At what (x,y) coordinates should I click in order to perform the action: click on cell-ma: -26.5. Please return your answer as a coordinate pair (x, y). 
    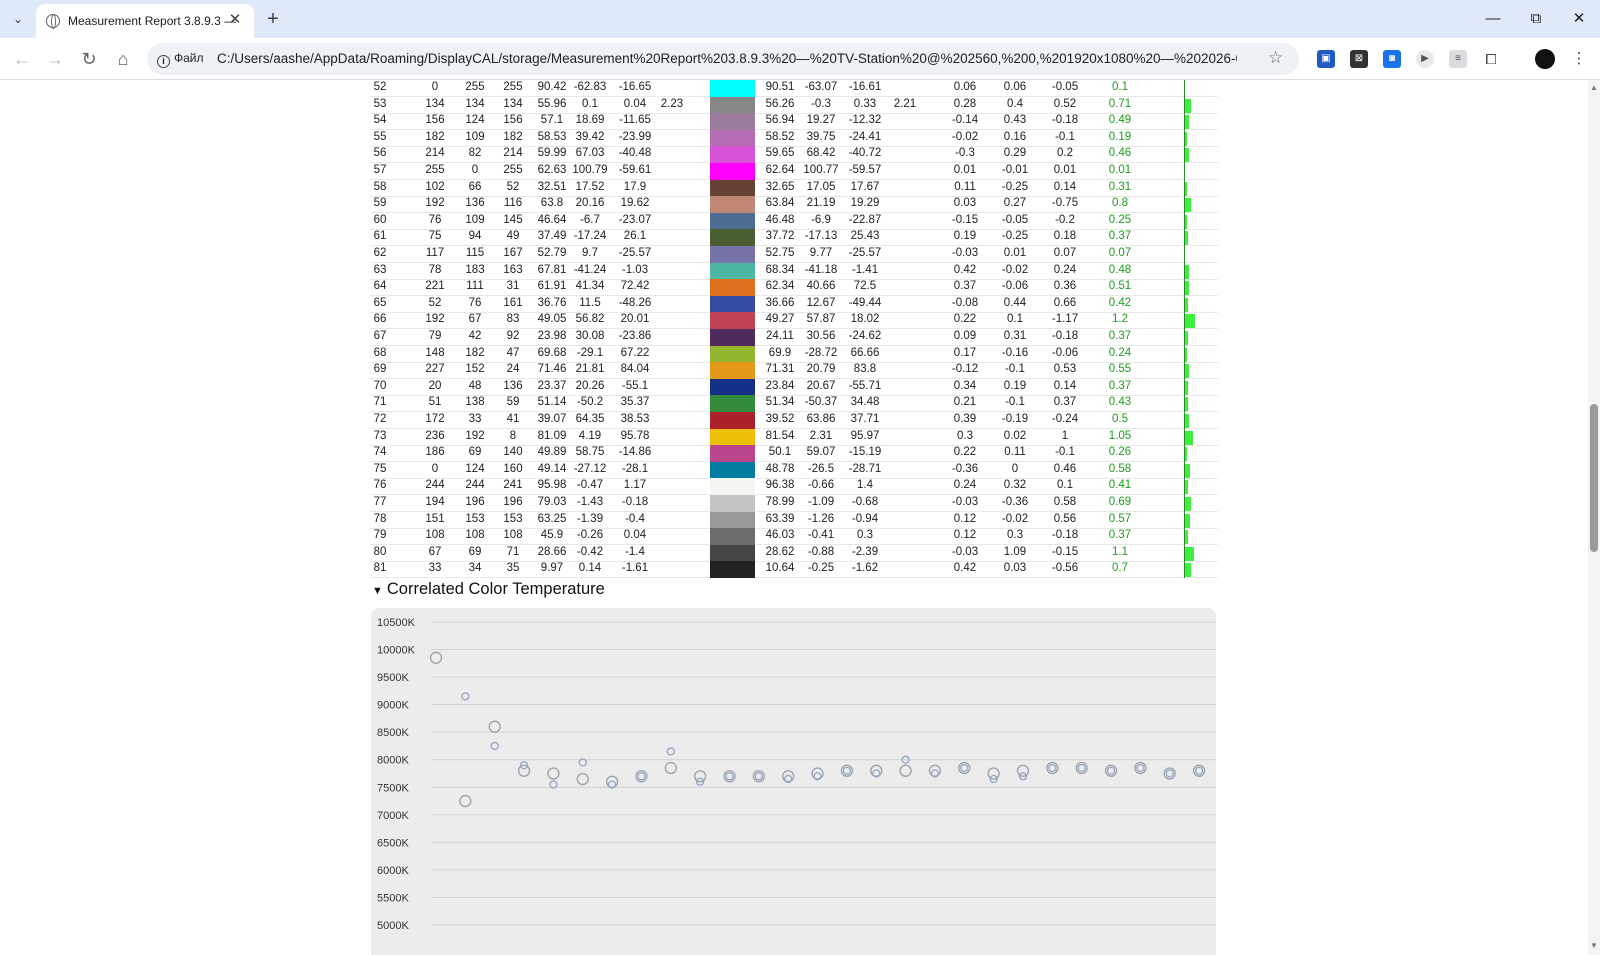
    Looking at the image, I should click on (821, 468).